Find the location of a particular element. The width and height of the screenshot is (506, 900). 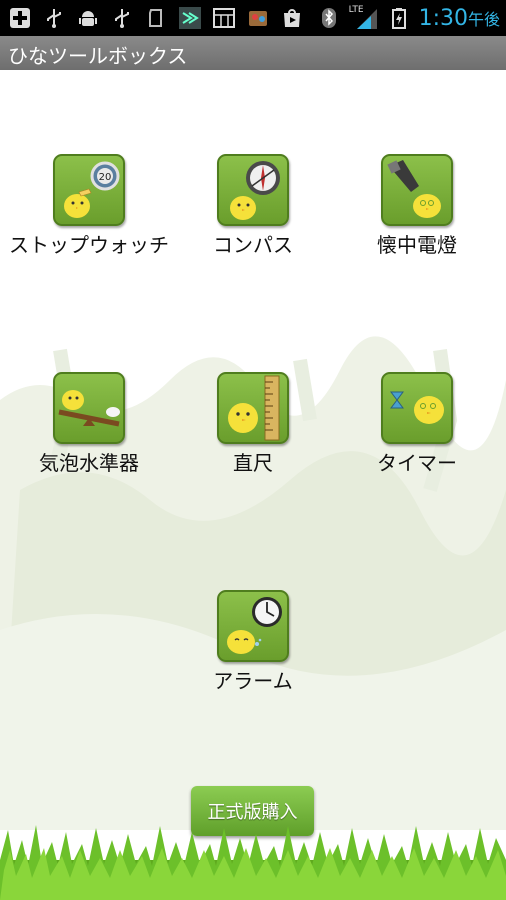

status-right: LTE 1:30午後 is located at coordinates (408, 18).